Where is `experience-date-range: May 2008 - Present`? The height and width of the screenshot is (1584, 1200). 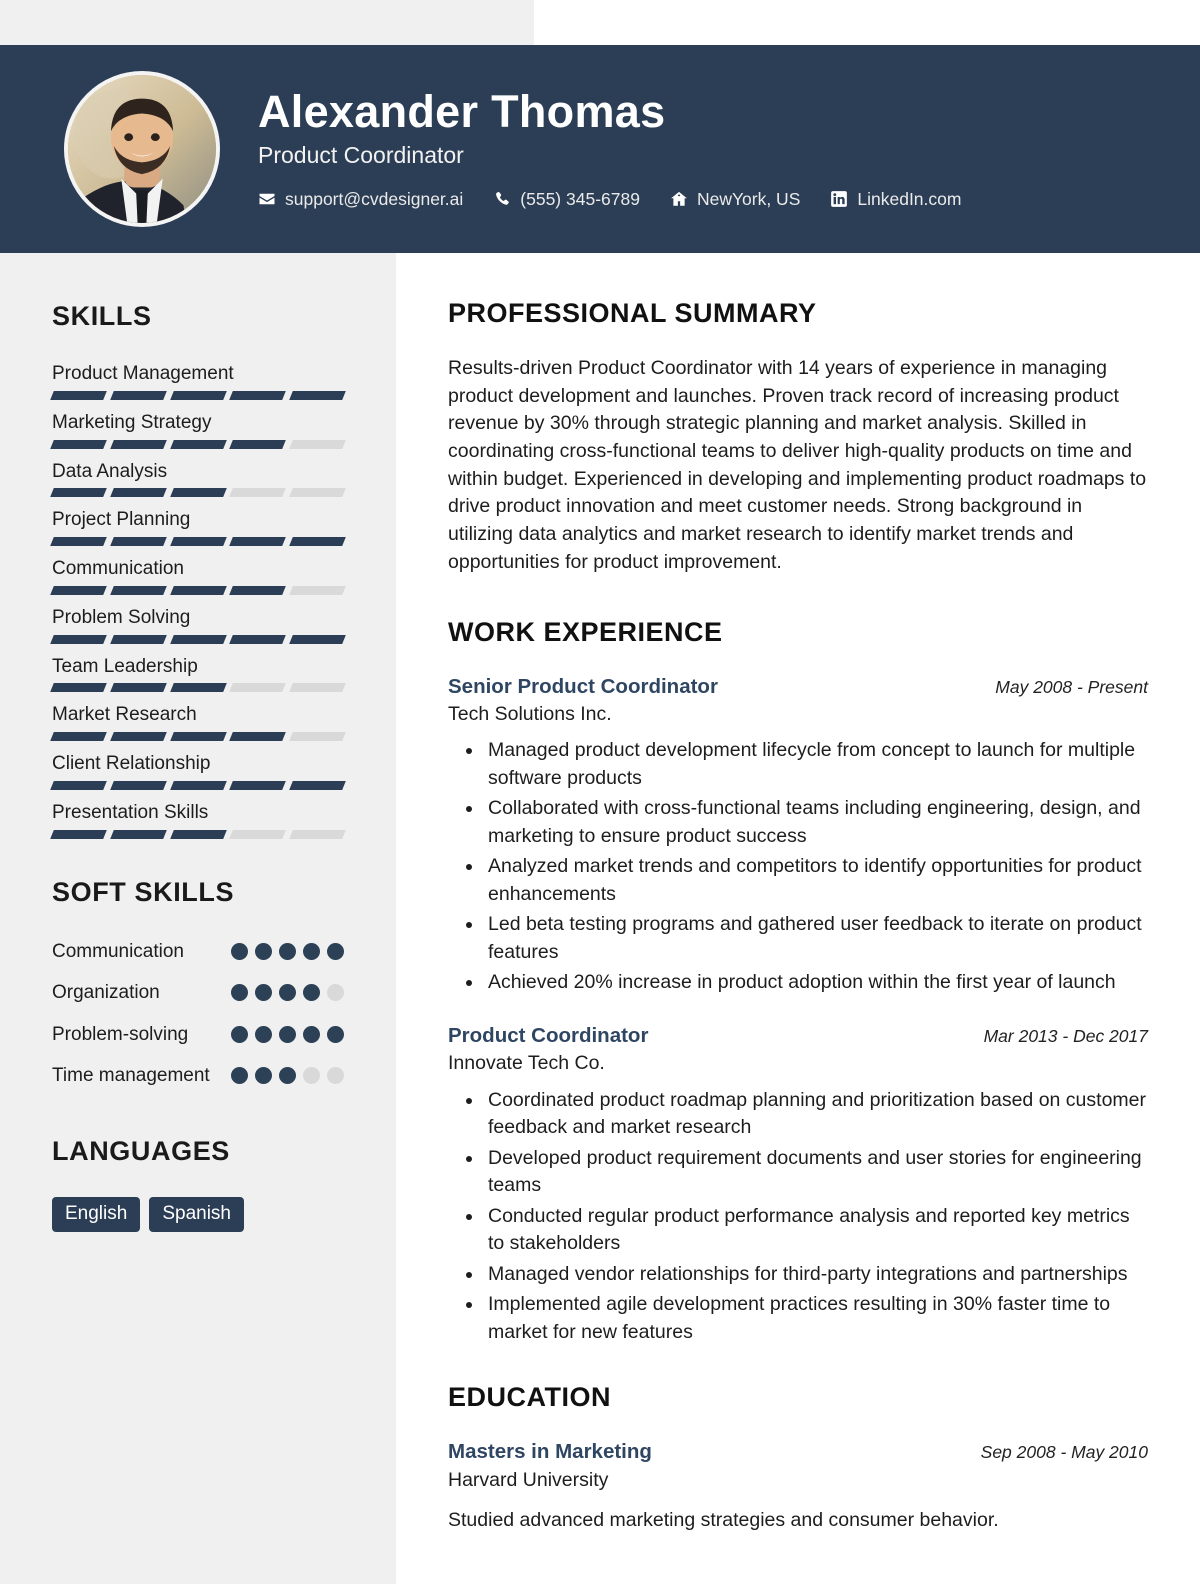 experience-date-range: May 2008 - Present is located at coordinates (1071, 686).